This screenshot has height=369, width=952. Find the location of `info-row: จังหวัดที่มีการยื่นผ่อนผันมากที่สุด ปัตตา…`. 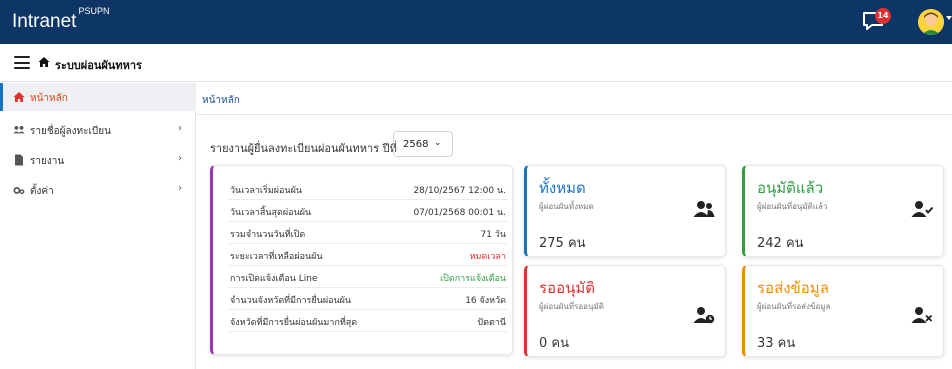

info-row: จังหวัดที่มีการยื่นผ่อนผันมากที่สุด ปัตตา… is located at coordinates (368, 321).